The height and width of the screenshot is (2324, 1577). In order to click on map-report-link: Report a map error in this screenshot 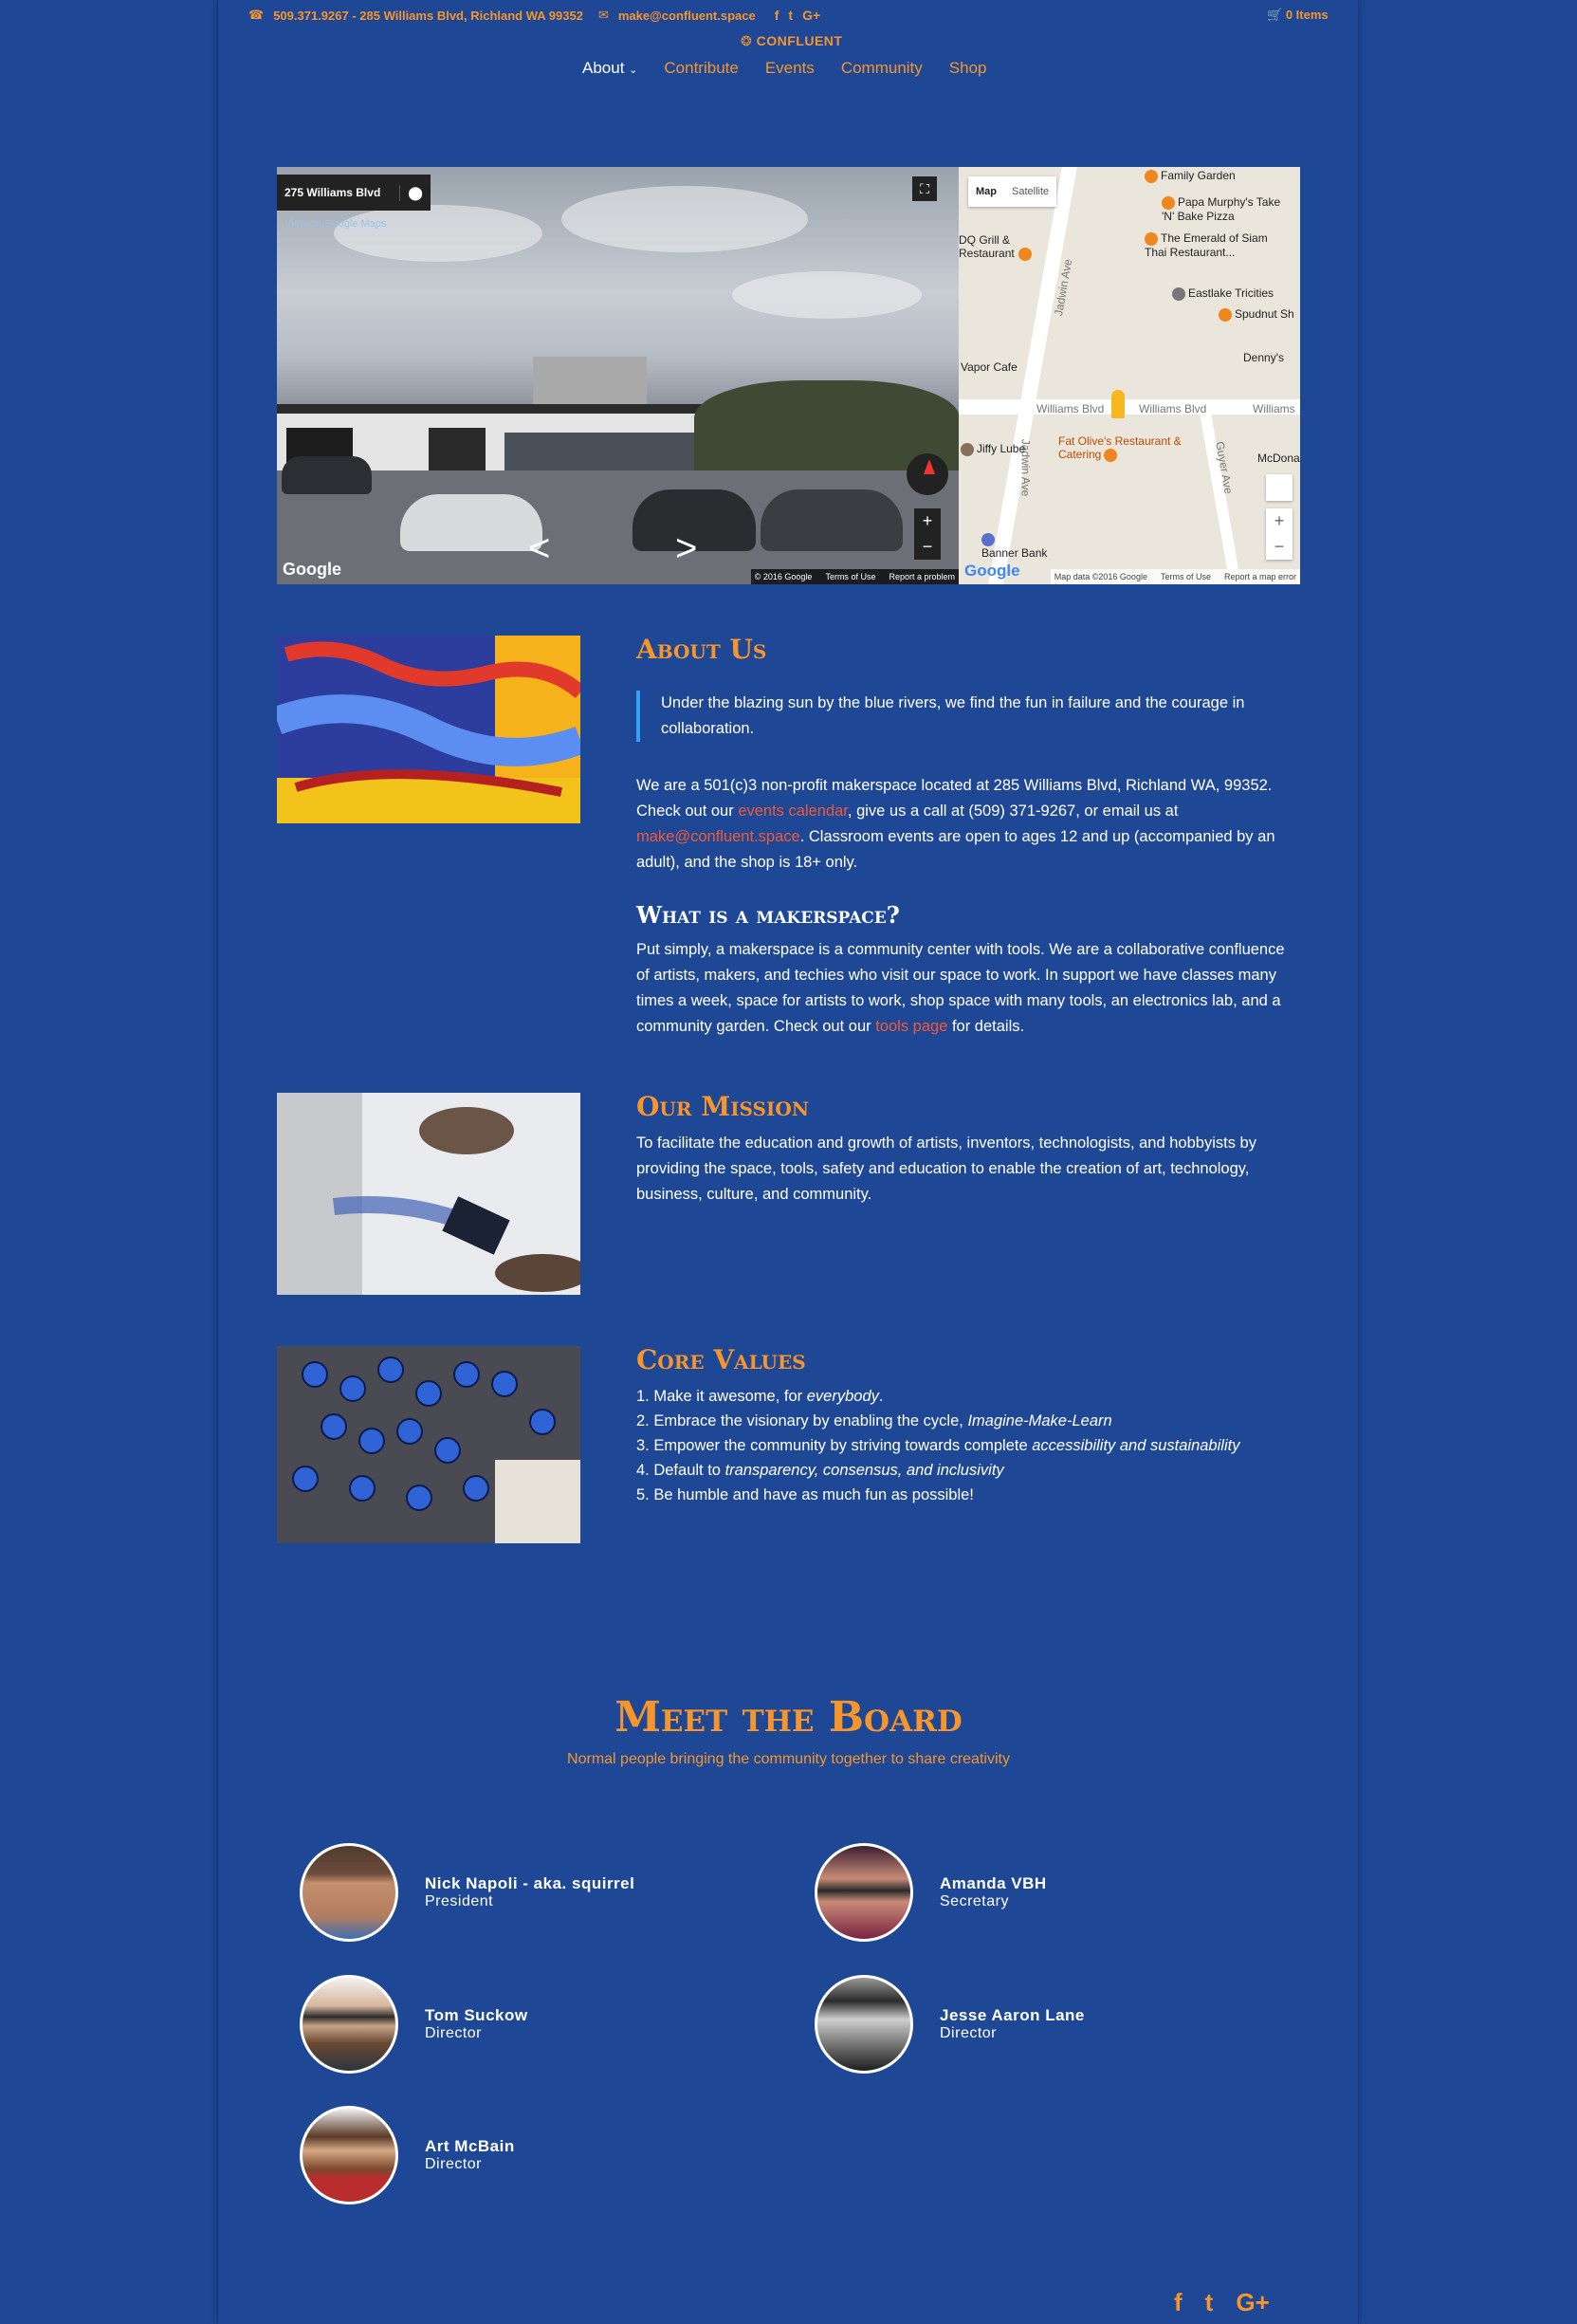, I will do `click(1260, 576)`.